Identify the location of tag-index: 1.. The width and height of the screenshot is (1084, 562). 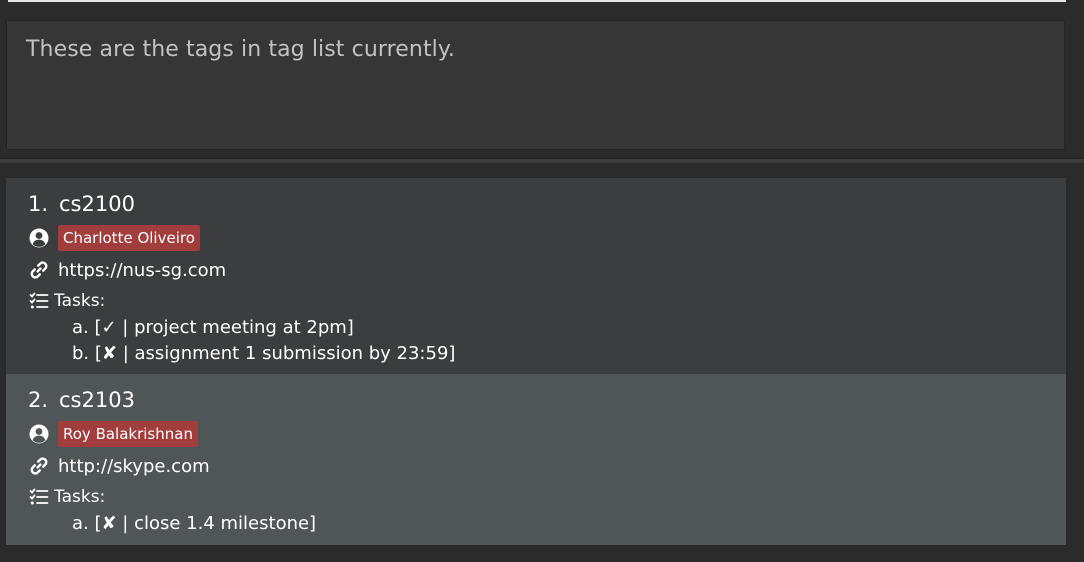
(38, 204).